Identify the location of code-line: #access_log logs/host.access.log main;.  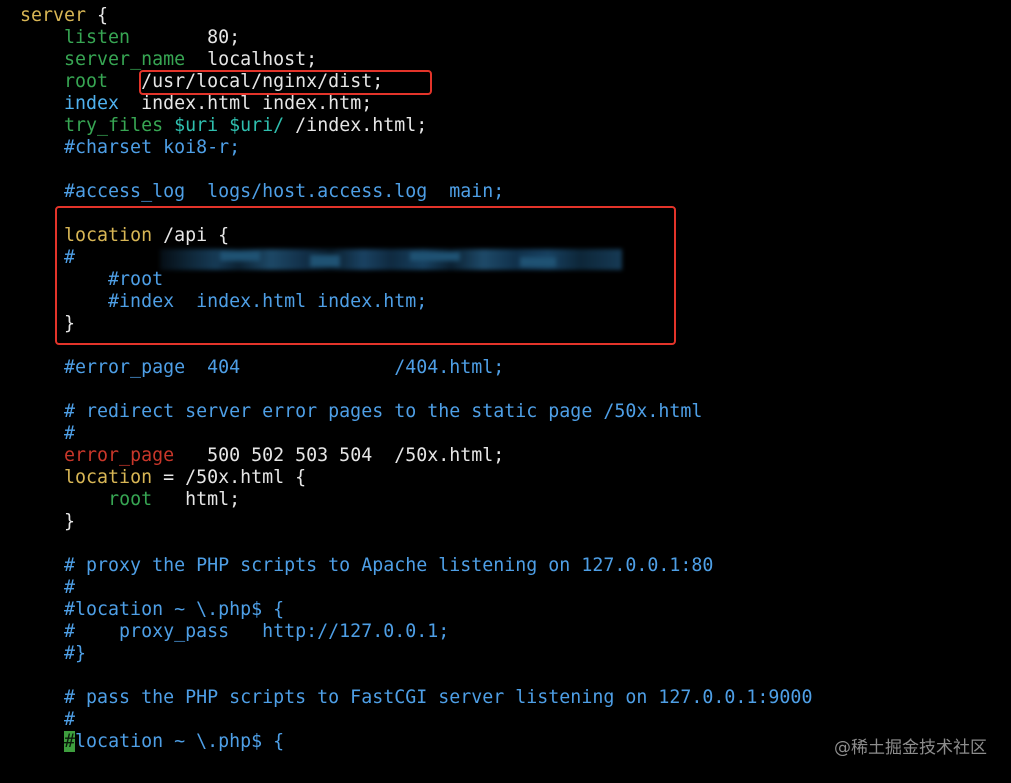
(262, 192).